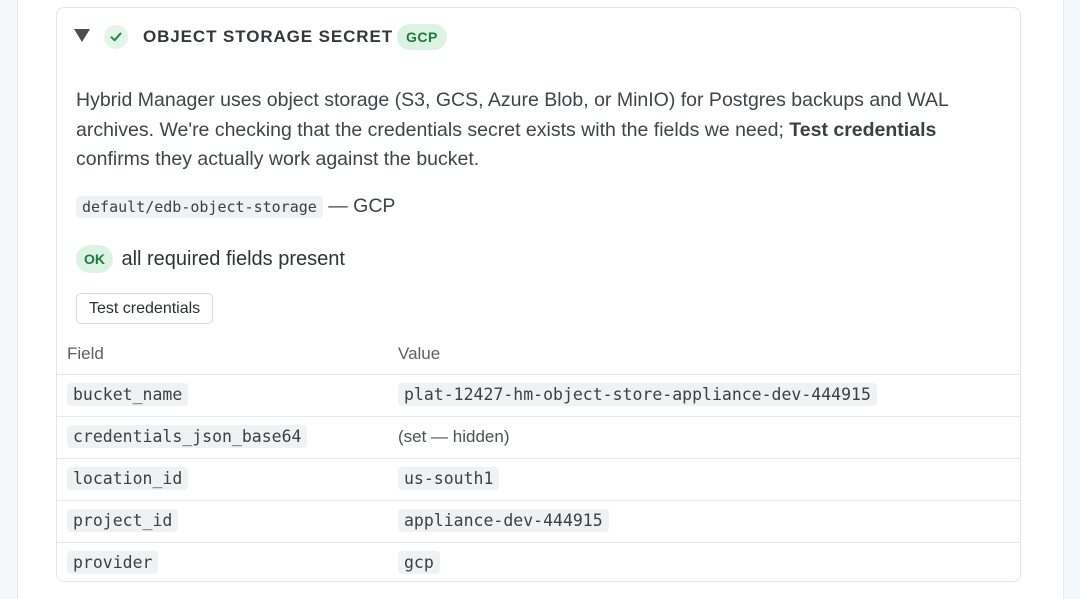  What do you see at coordinates (538, 562) in the screenshot?
I see `table-row: provider gcp` at bounding box center [538, 562].